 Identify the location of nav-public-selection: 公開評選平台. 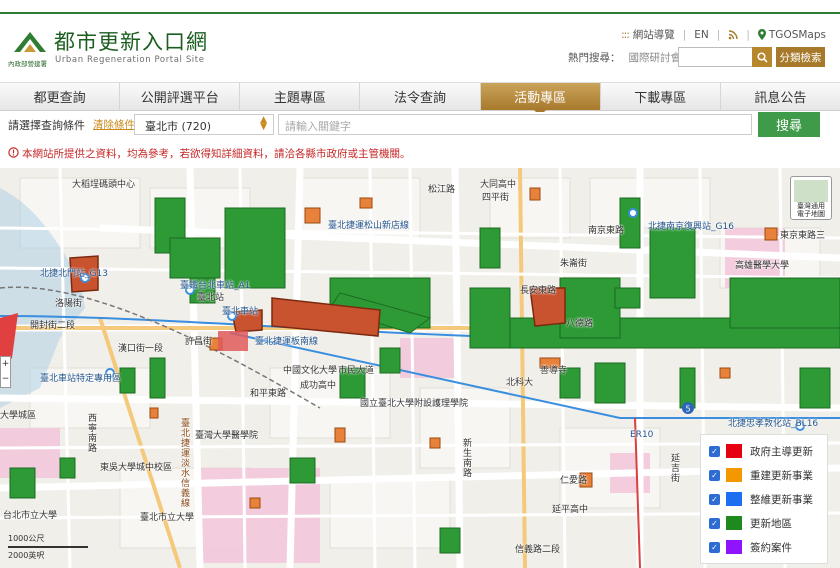
(180, 96).